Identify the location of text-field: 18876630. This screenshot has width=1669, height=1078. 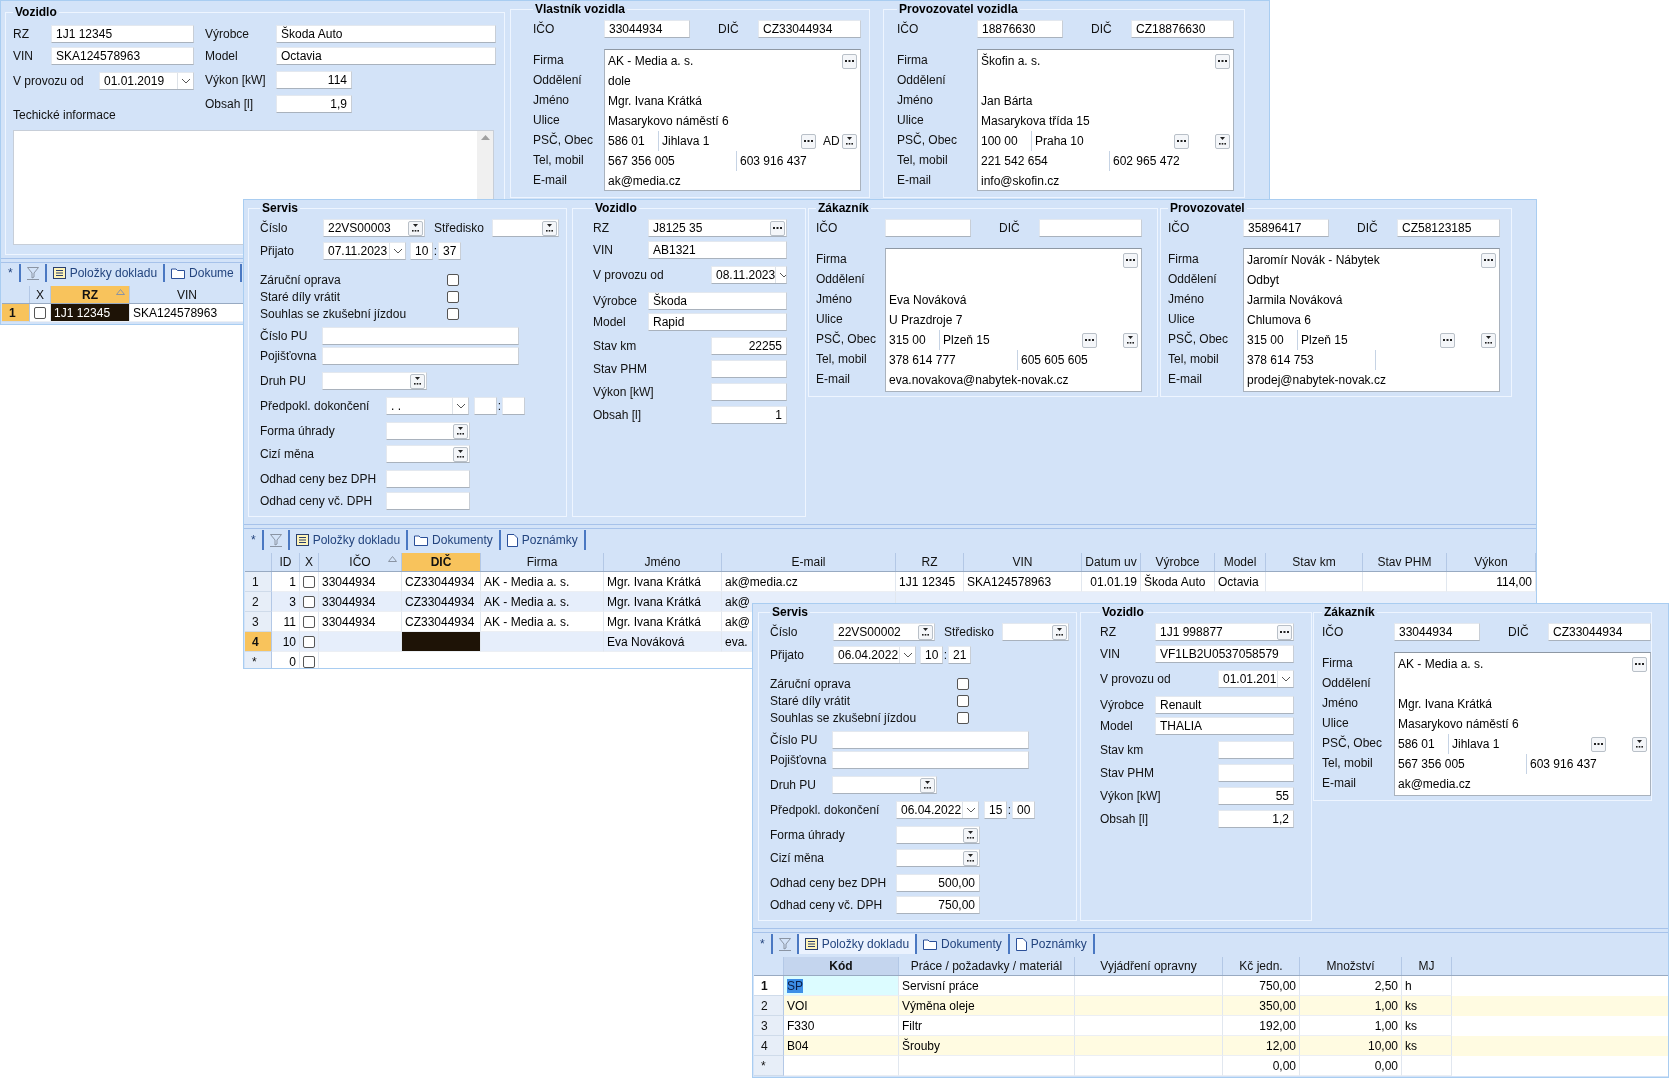
(1020, 29).